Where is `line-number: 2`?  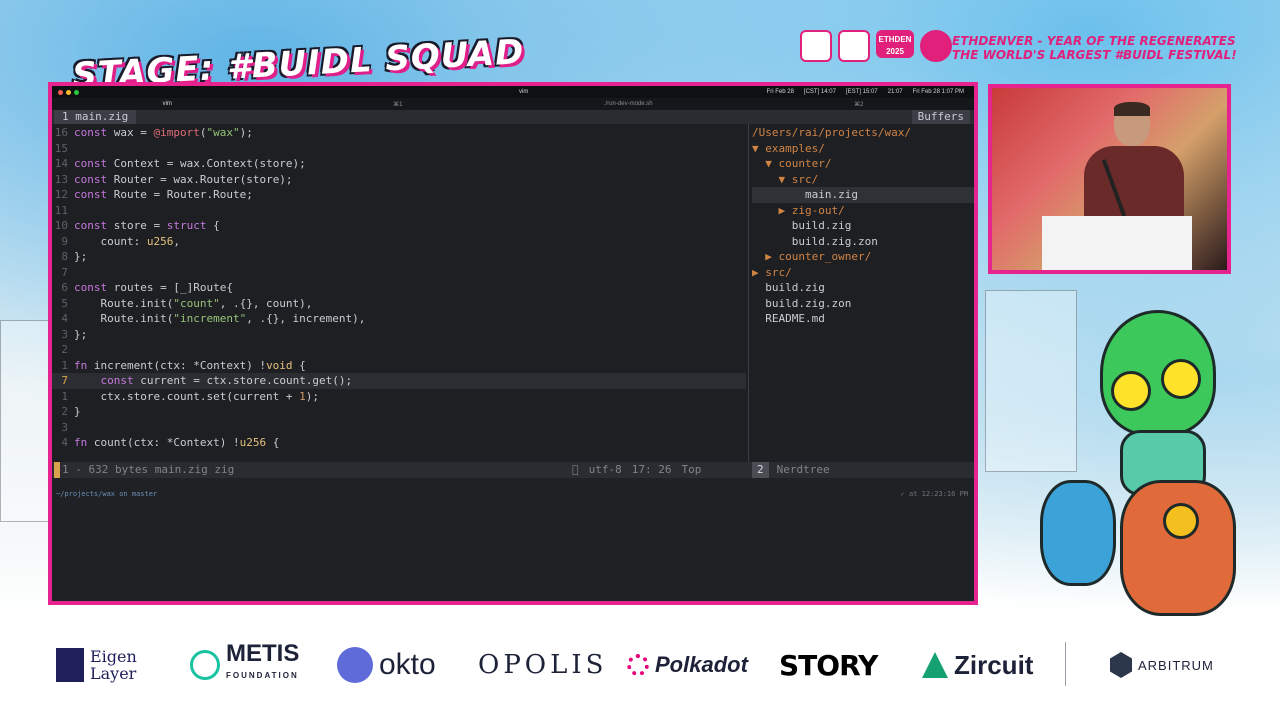
line-number: 2 is located at coordinates (64, 411).